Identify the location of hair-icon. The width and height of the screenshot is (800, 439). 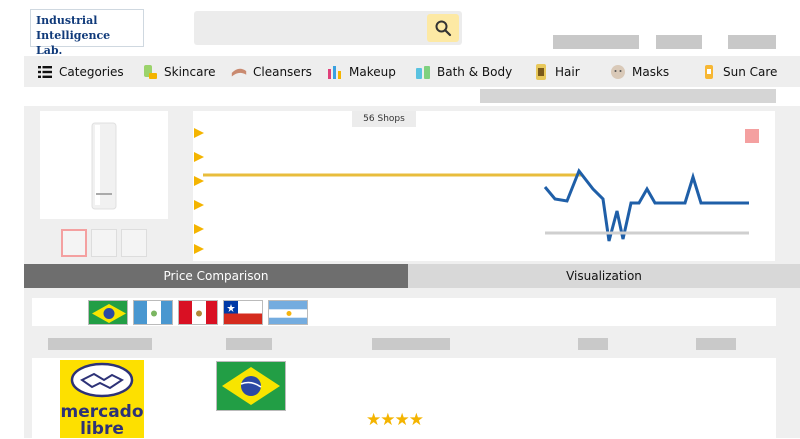
(541, 72).